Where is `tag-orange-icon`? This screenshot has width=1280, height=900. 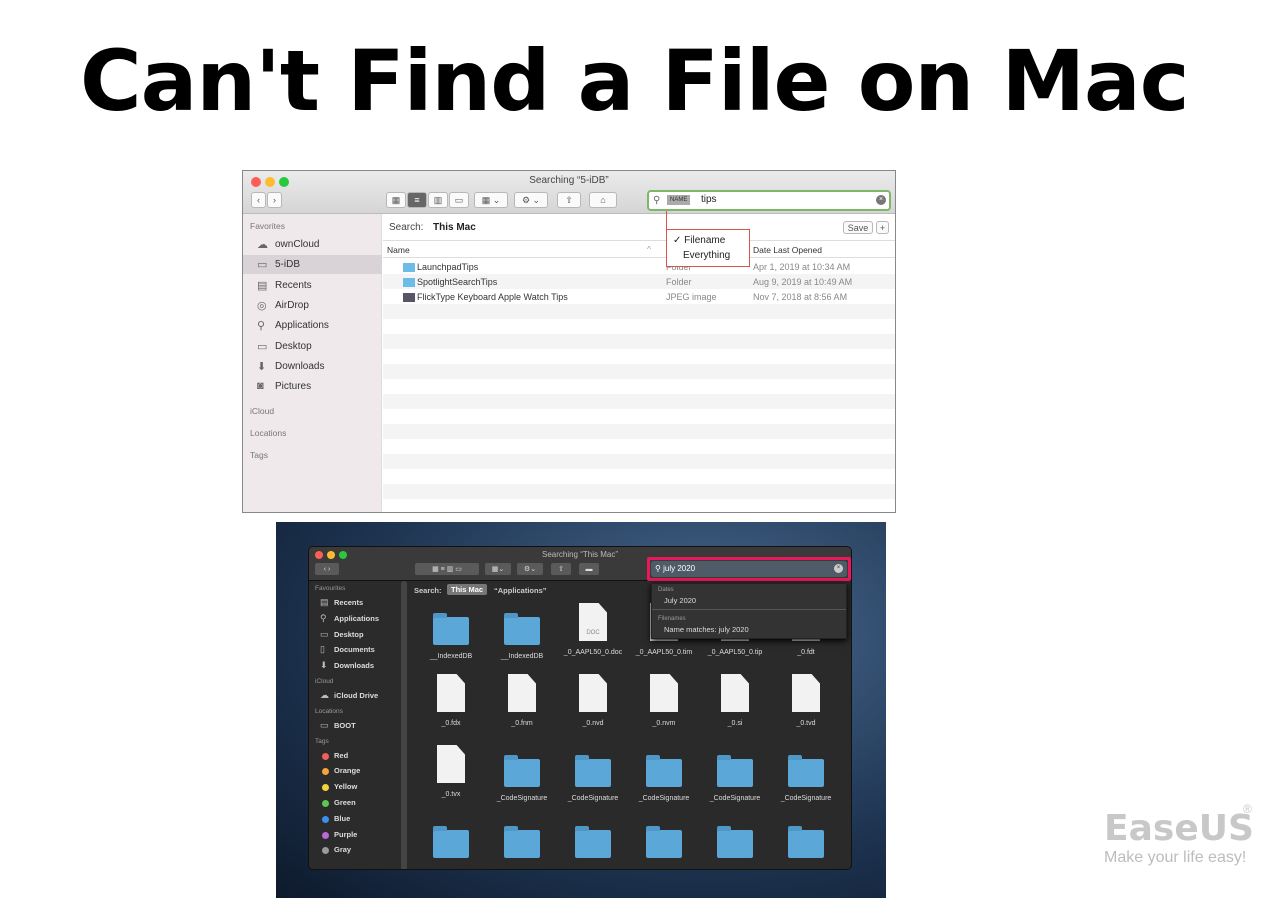
tag-orange-icon is located at coordinates (325, 772).